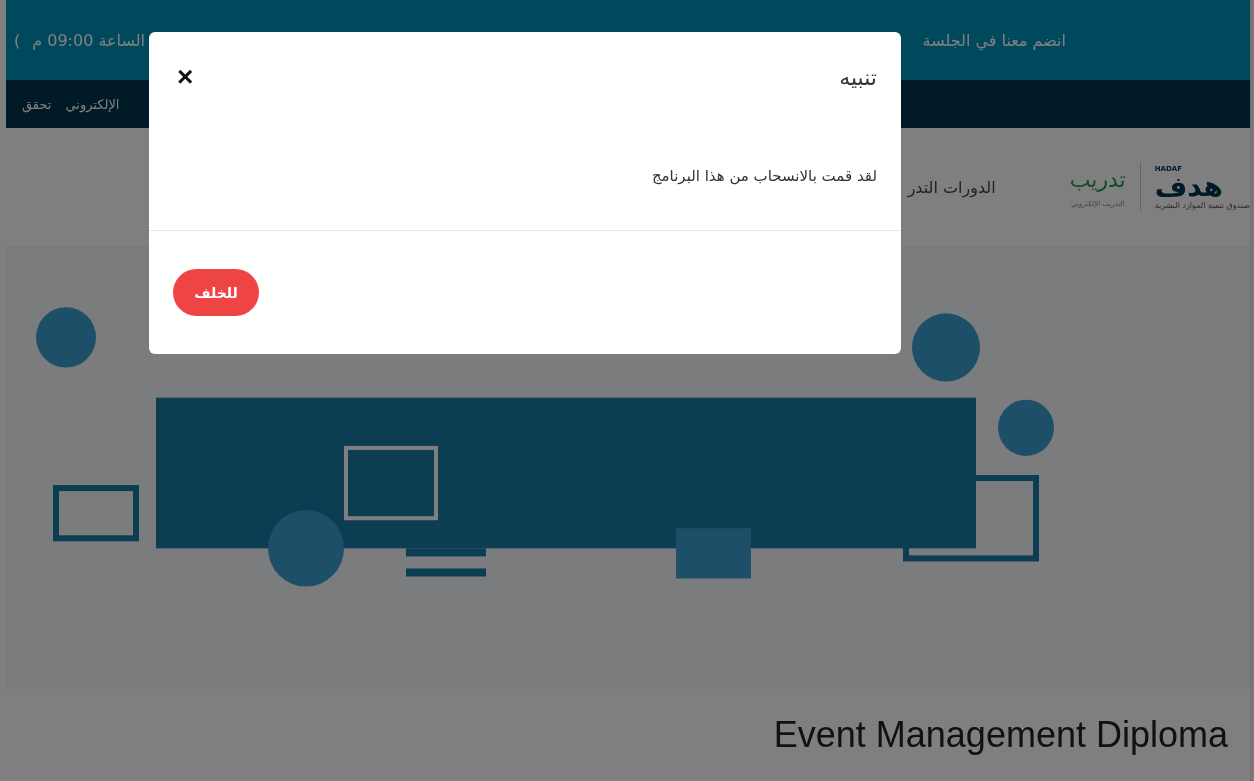 Image resolution: width=1254 pixels, height=781 pixels. I want to click on announcement-bracket: (, so click(17, 40).